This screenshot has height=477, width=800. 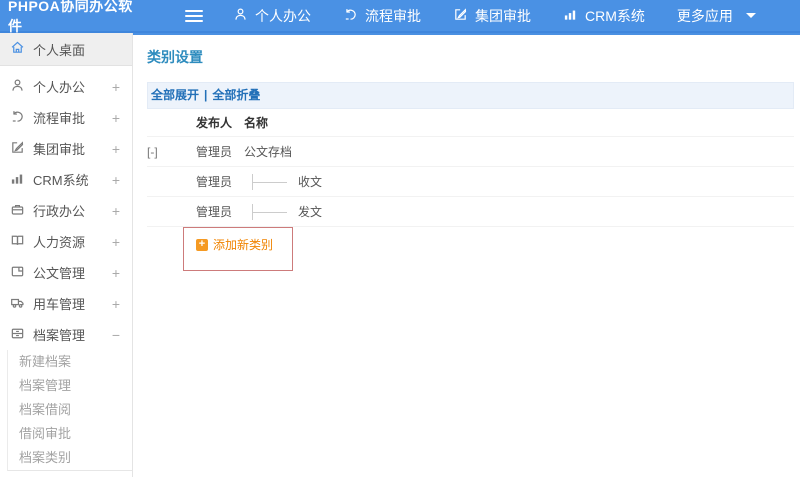 I want to click on top-nav: 个人办公 流程审批 集团审批 CRM系统 更多应用, so click(x=494, y=15).